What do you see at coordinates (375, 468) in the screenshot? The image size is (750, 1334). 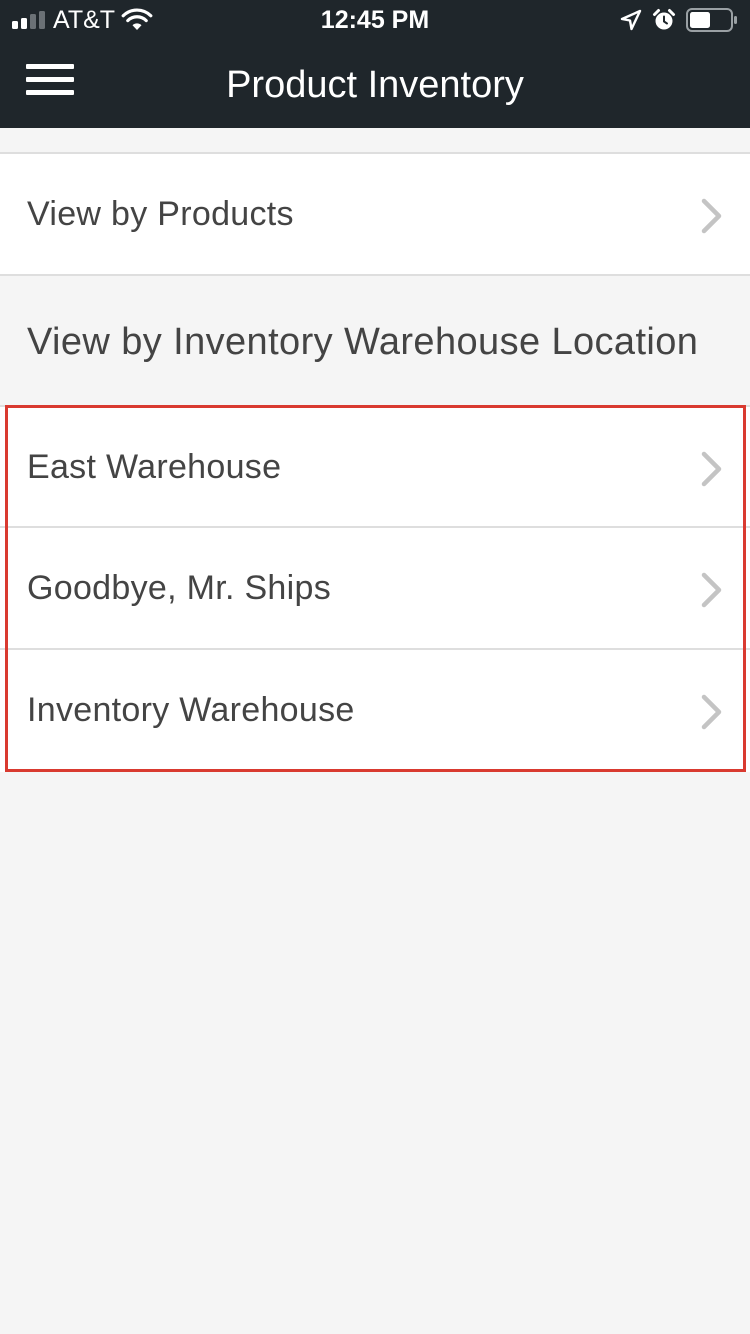 I see `warehouse-item-east-warehouse: East Warehouse` at bounding box center [375, 468].